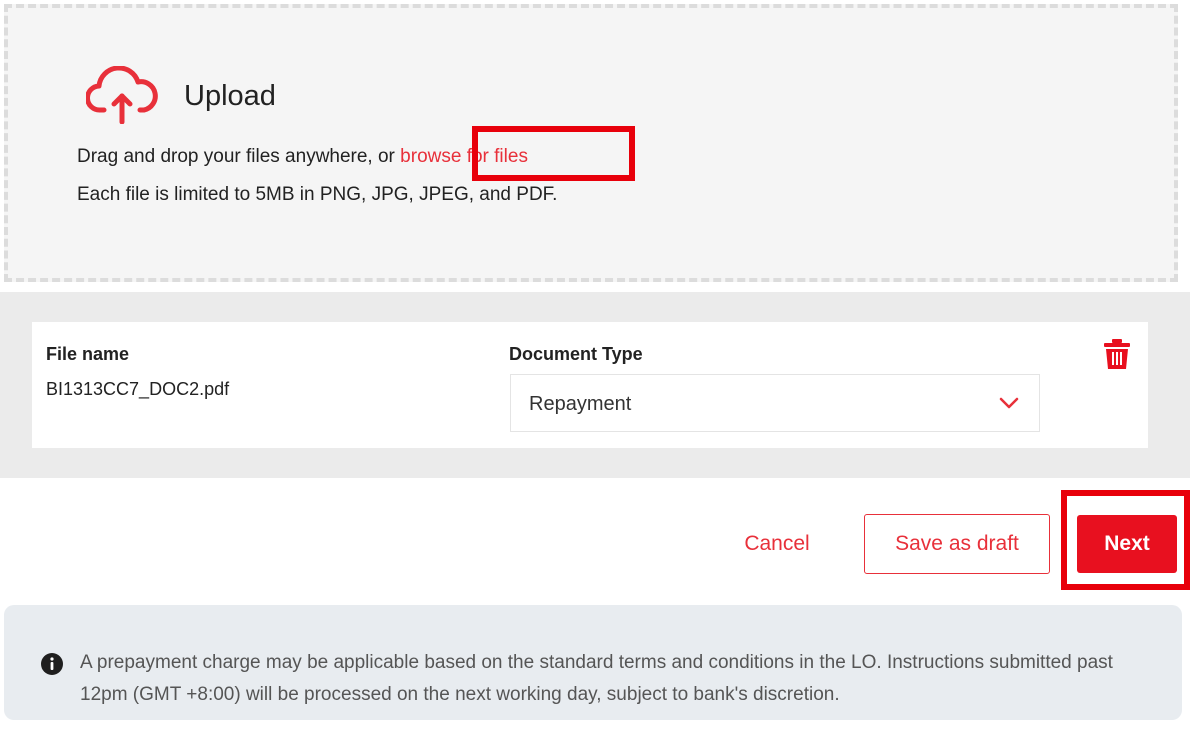 The width and height of the screenshot is (1190, 748). Describe the element at coordinates (777, 544) in the screenshot. I see `cancel-button: Cancel` at that location.